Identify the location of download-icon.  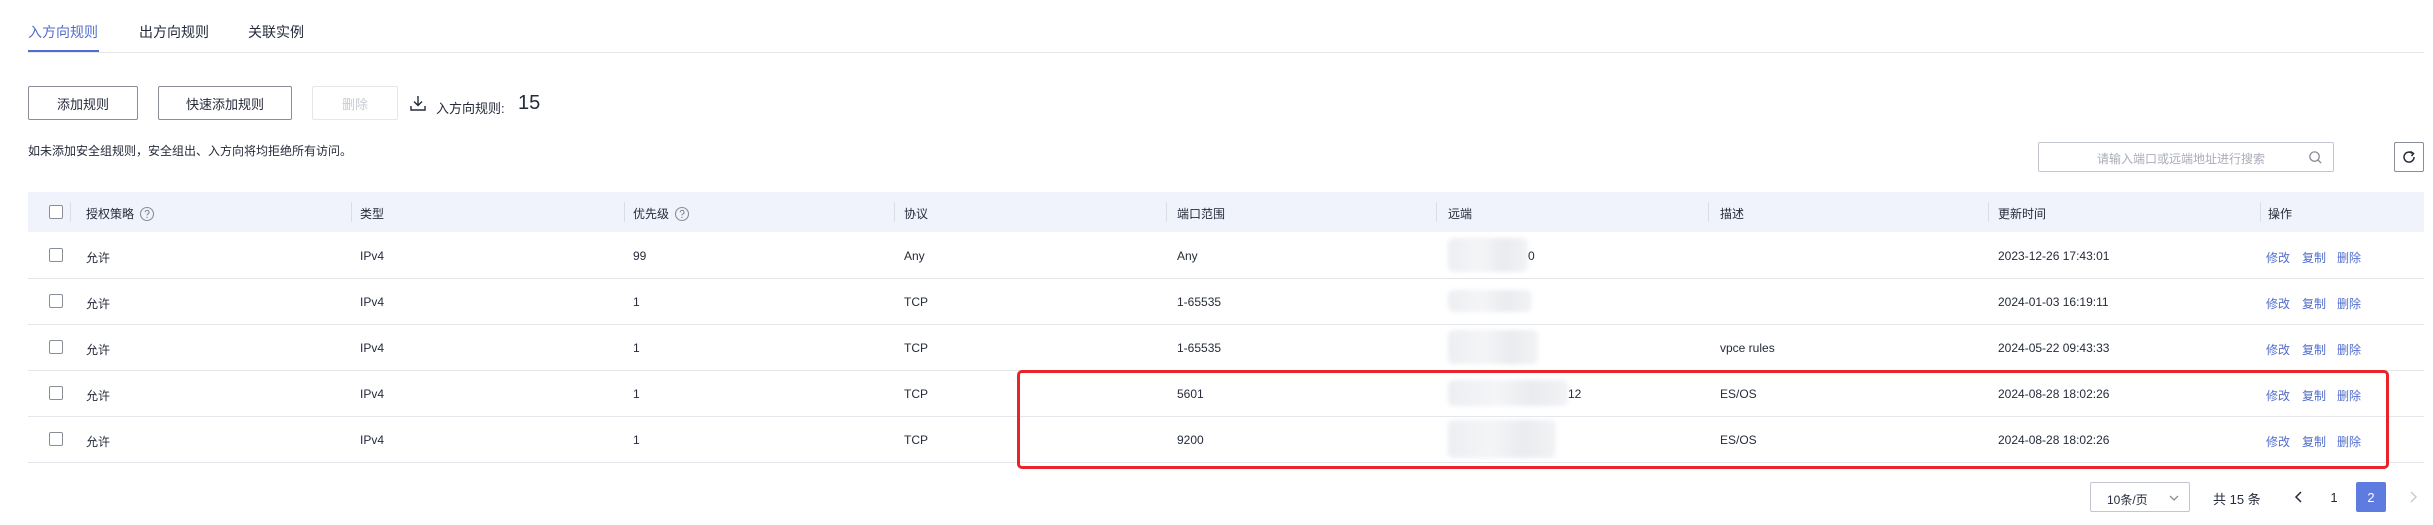
(418, 103).